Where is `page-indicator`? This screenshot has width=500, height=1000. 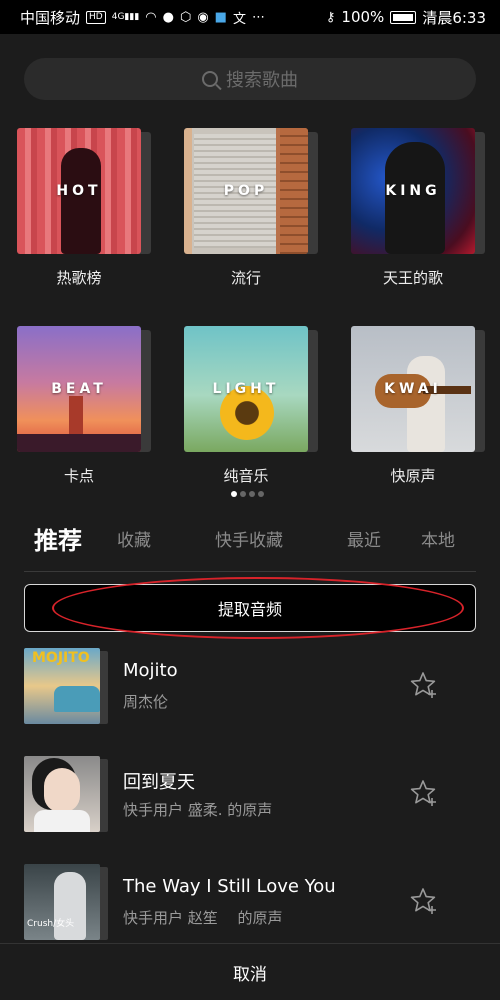 page-indicator is located at coordinates (247, 494).